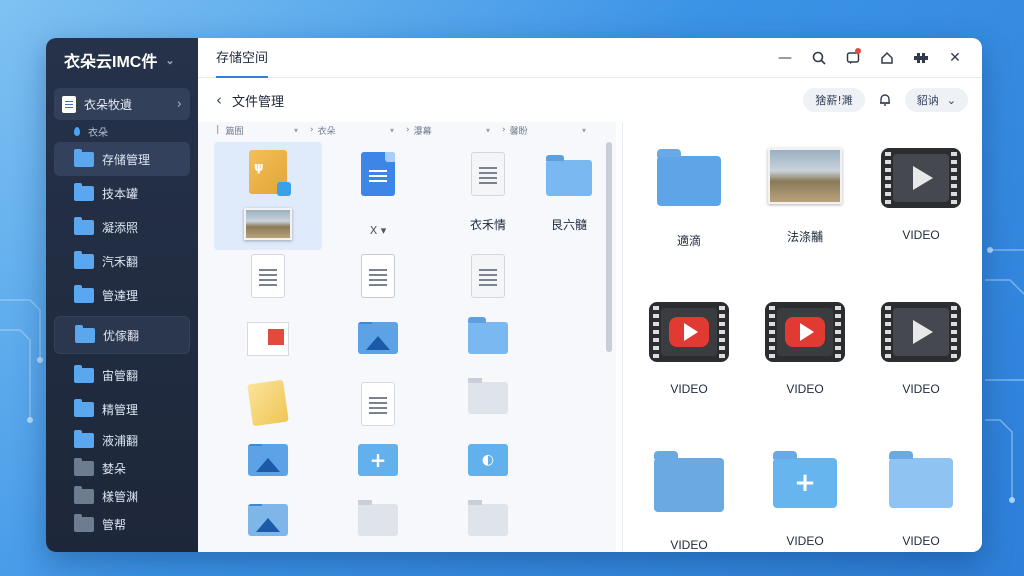 The image size is (1024, 576). What do you see at coordinates (518, 131) in the screenshot?
I see `column-header-label: 馨盼` at bounding box center [518, 131].